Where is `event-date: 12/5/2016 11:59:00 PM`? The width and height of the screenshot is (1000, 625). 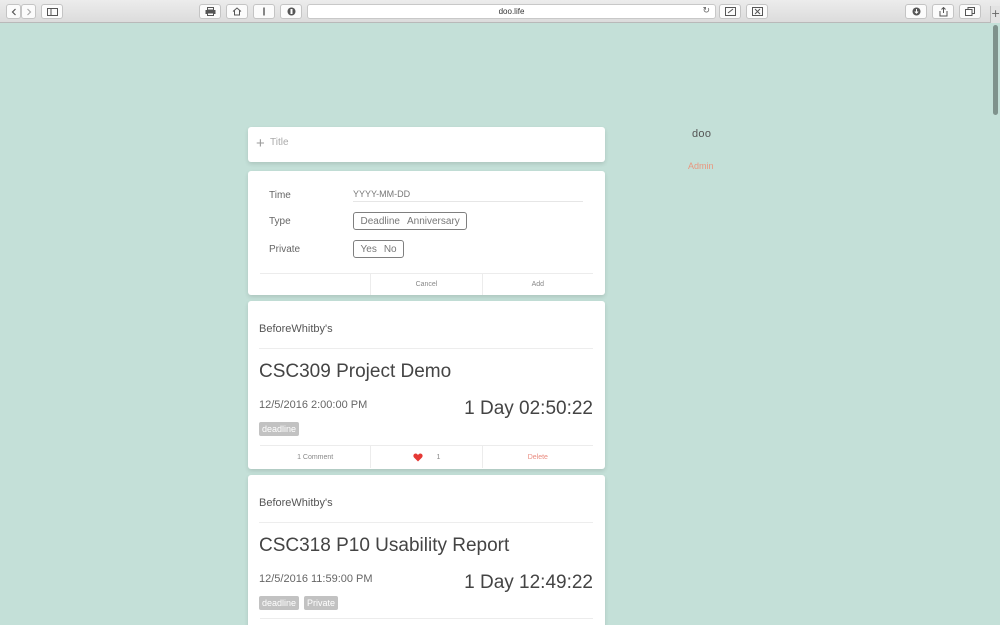
event-date: 12/5/2016 11:59:00 PM is located at coordinates (316, 579).